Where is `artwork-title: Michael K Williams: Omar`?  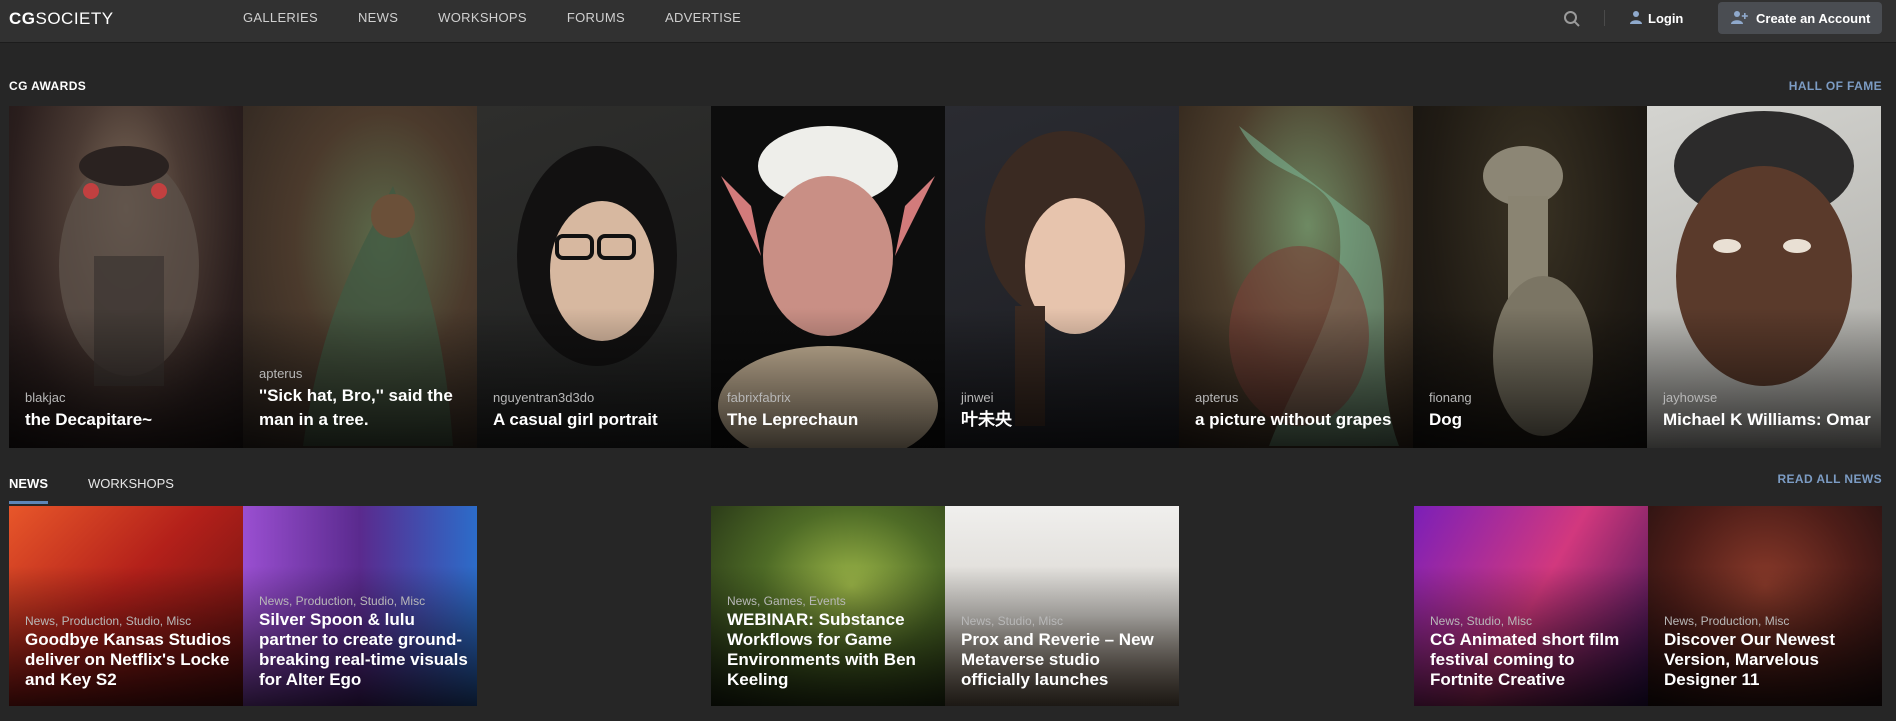 artwork-title: Michael K Williams: Omar is located at coordinates (1767, 420).